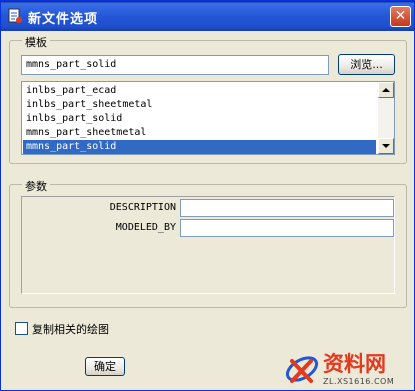 This screenshot has height=391, width=415. What do you see at coordinates (199, 105) in the screenshot?
I see `list-item: inlbs_part_sheetmetal` at bounding box center [199, 105].